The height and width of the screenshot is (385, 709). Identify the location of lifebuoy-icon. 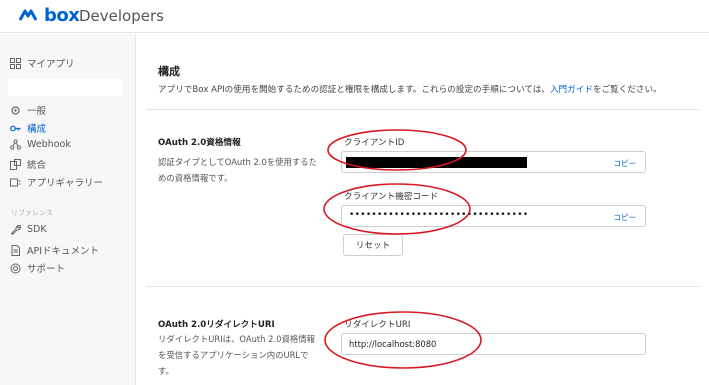
(15, 268).